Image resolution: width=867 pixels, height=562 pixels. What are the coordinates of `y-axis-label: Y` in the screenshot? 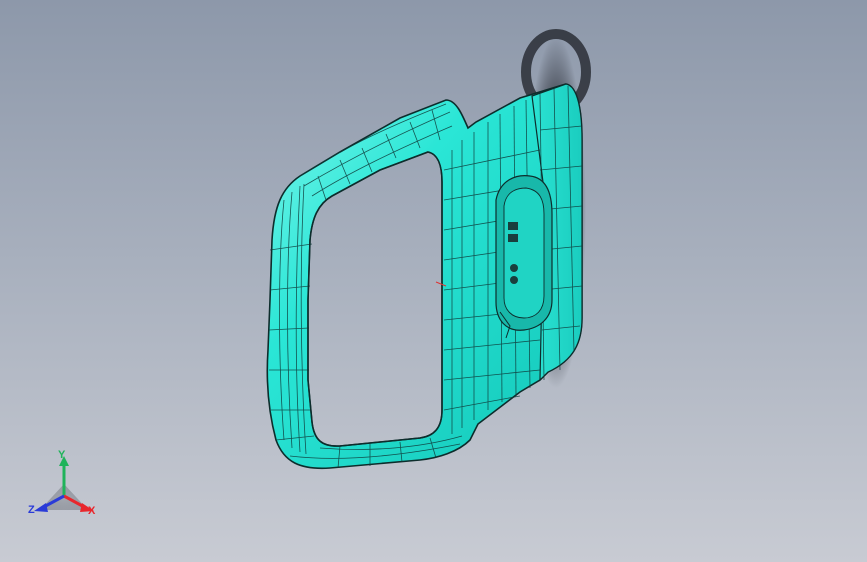 It's located at (62, 455).